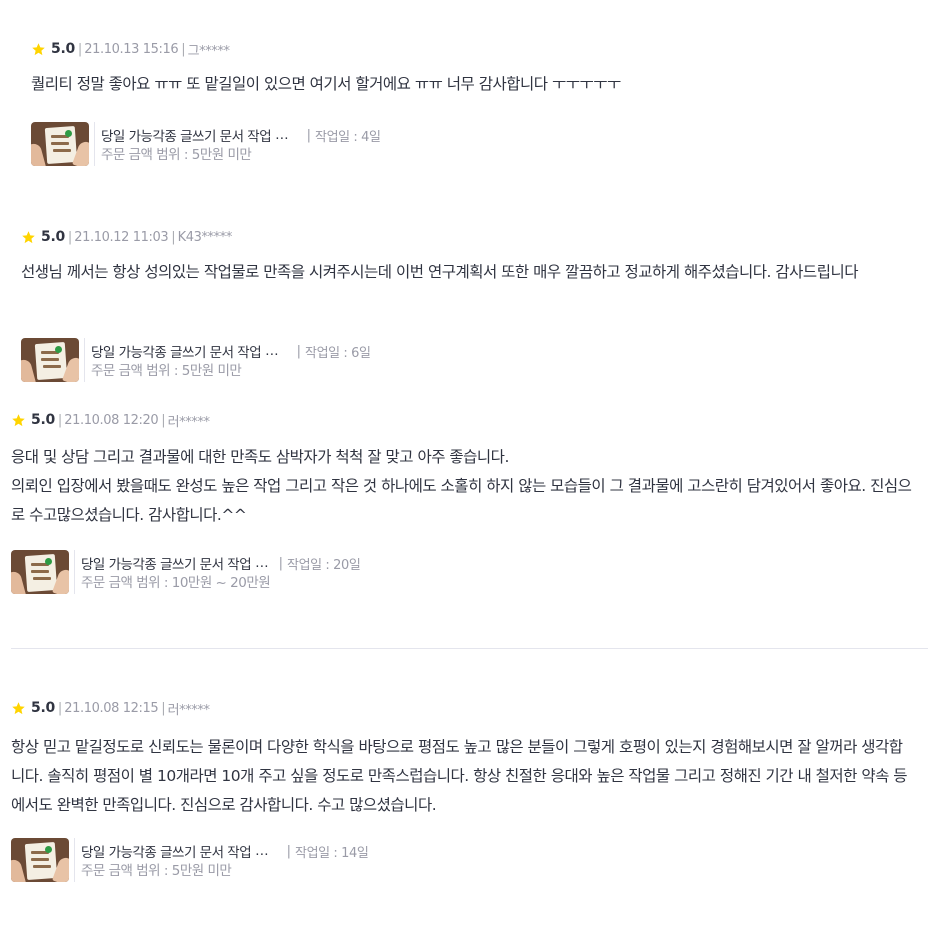  I want to click on review-meta: 5.0 | 21.10.08 12:15 | 러*****, so click(463, 708).